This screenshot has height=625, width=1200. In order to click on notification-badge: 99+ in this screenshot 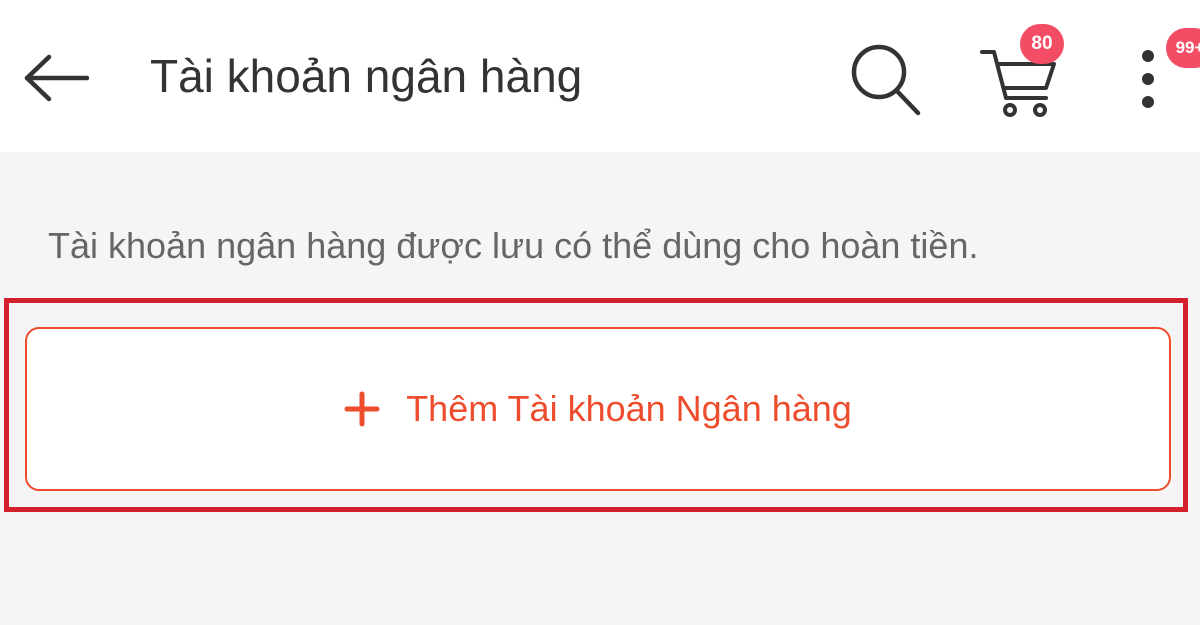, I will do `click(1183, 48)`.